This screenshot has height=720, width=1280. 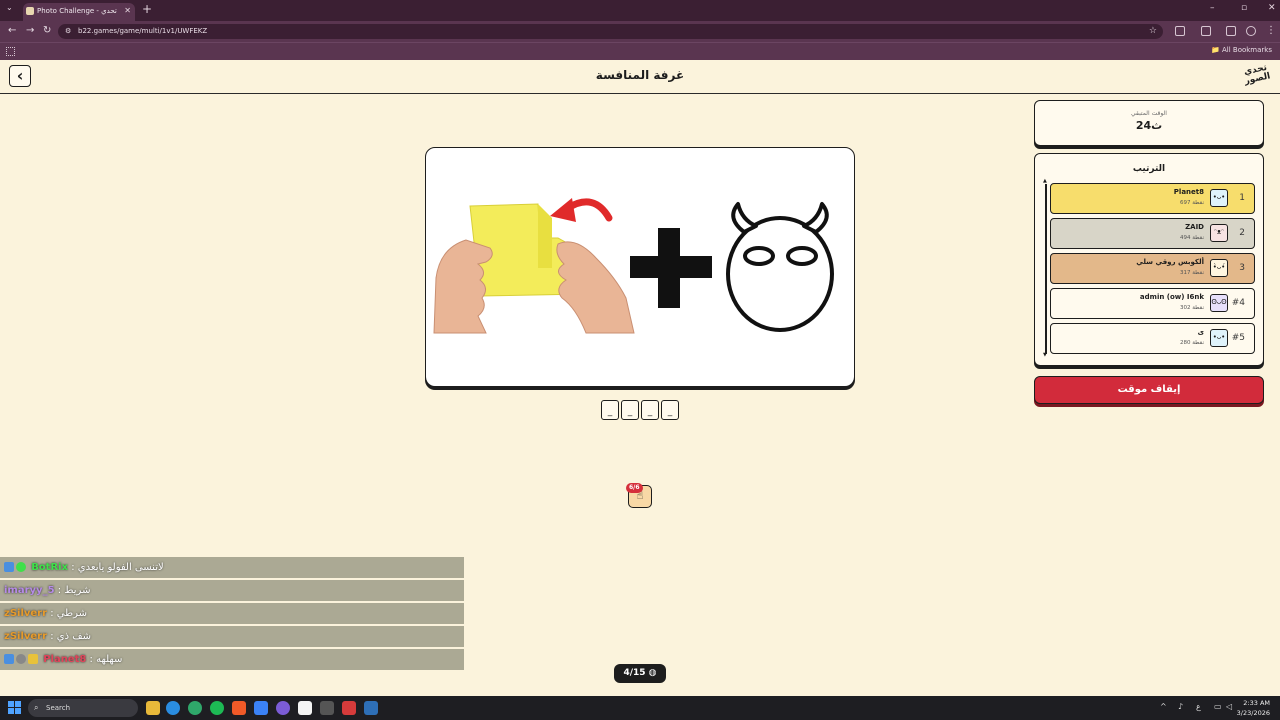 I want to click on player-points: 697 نقطة, so click(x=1191, y=203).